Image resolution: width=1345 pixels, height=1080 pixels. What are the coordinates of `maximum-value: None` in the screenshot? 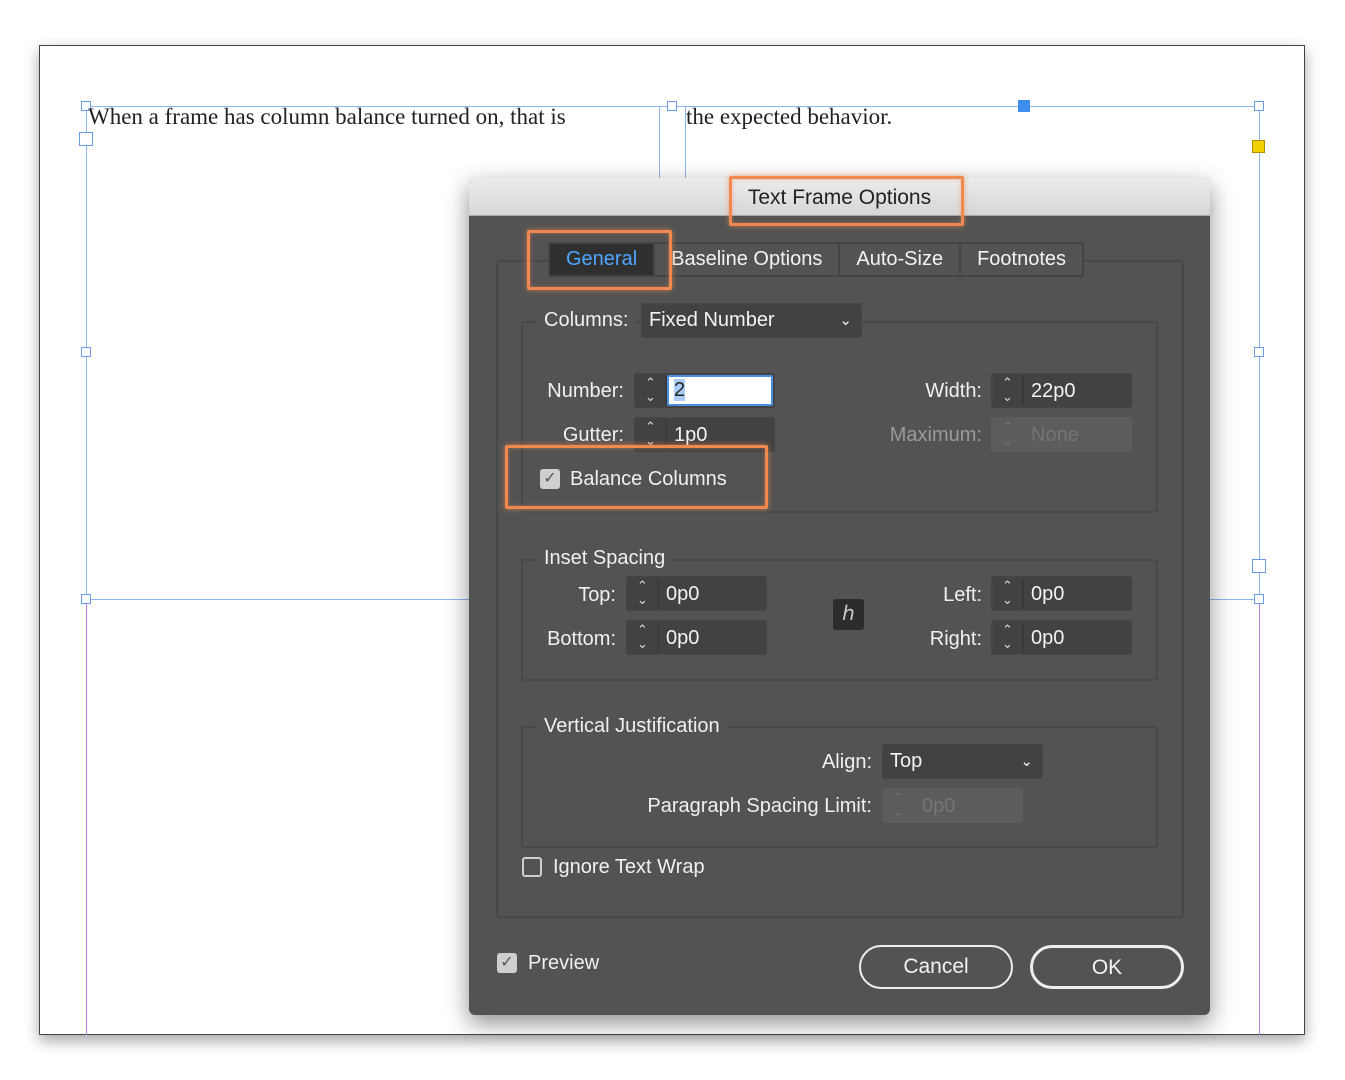 It's located at (1055, 435).